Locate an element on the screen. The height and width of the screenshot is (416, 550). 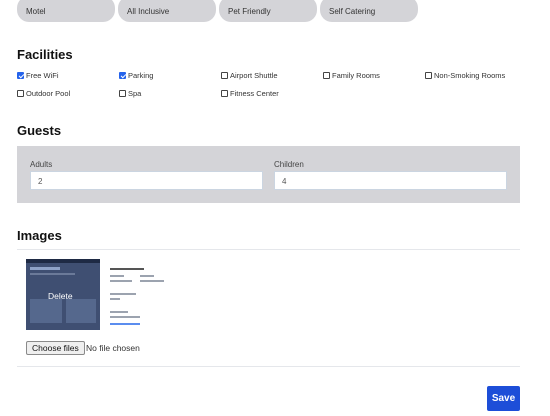
uploaded-image-thumbnail: Delete is located at coordinates (103, 294).